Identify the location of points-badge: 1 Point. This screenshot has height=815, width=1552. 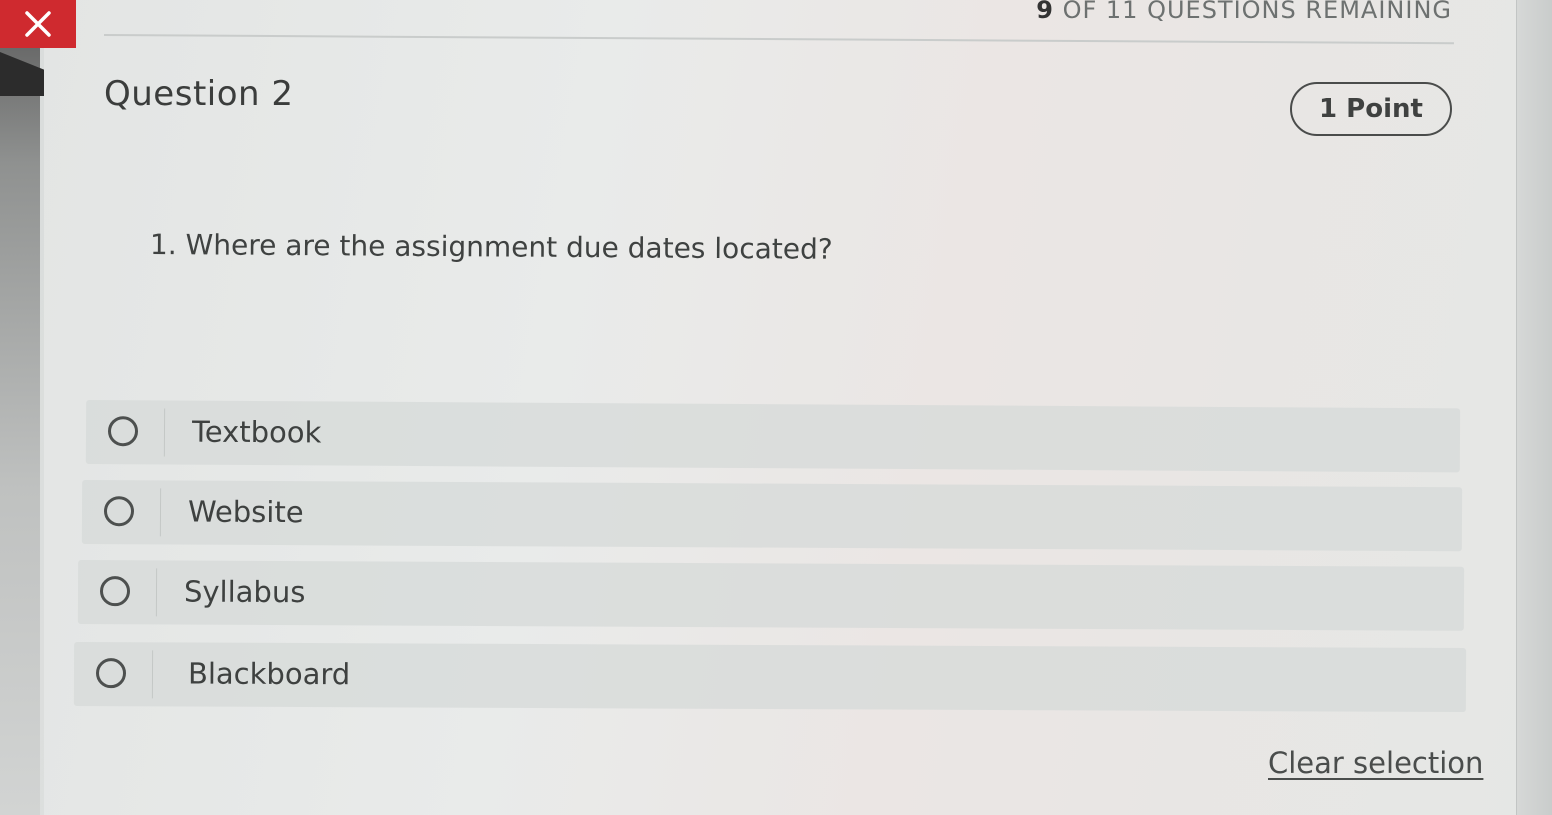
(1371, 109).